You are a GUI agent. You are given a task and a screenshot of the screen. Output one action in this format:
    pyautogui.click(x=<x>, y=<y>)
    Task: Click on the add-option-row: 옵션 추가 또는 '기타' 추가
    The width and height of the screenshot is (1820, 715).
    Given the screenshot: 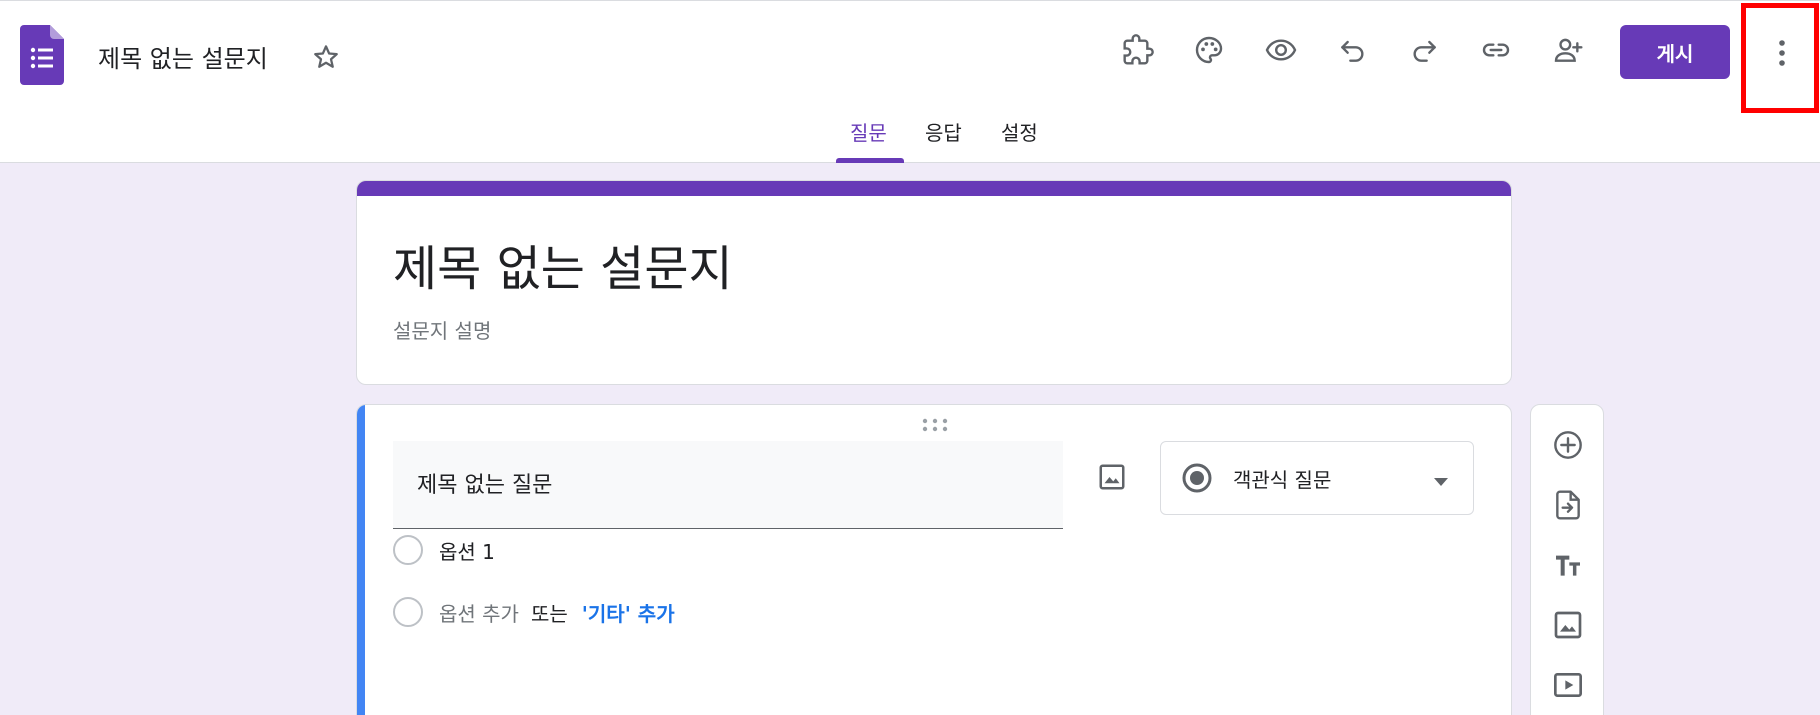 What is the action you would take?
    pyautogui.click(x=534, y=612)
    